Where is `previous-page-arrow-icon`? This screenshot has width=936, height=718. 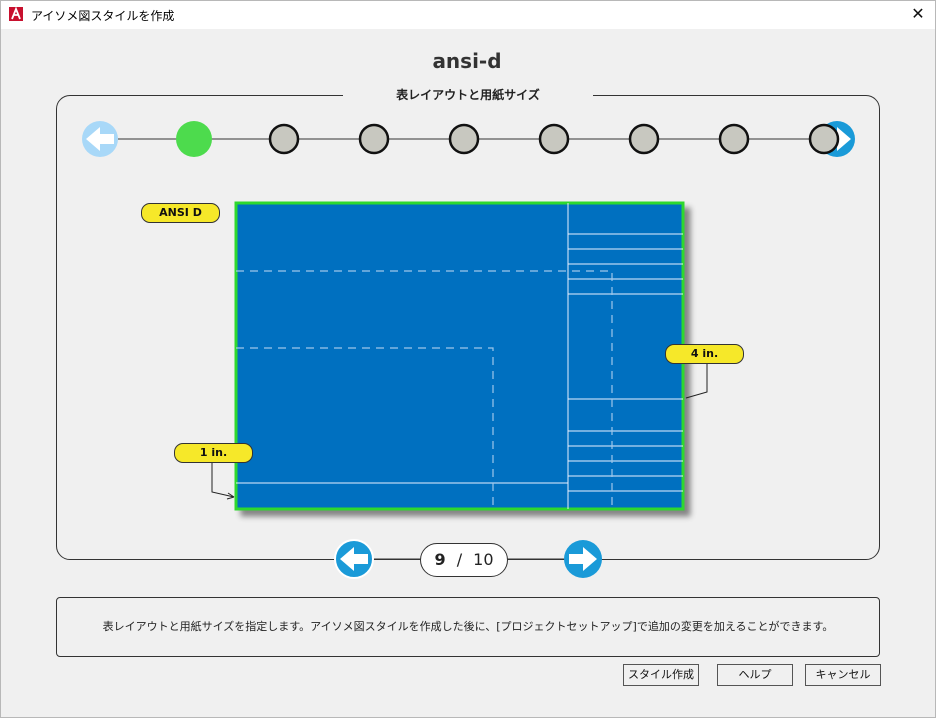 previous-page-arrow-icon is located at coordinates (354, 559).